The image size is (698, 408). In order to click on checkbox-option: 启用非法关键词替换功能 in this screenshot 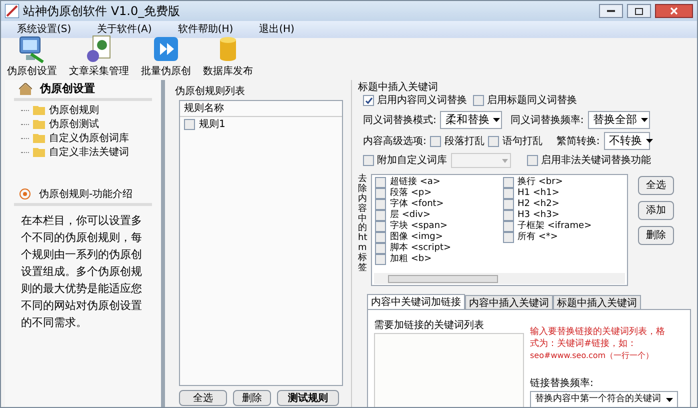, I will do `click(589, 160)`.